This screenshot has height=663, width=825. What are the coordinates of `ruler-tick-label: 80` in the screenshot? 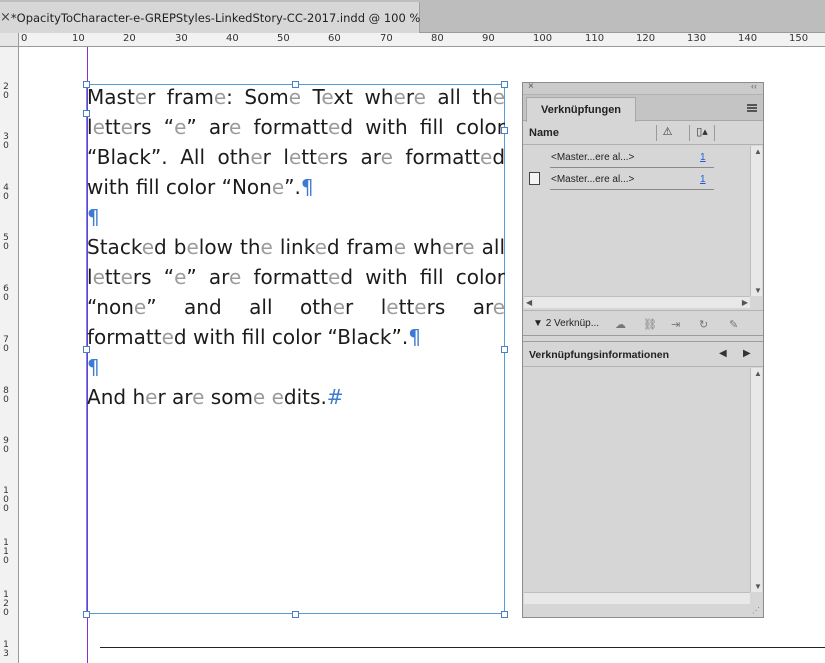 It's located at (437, 38).